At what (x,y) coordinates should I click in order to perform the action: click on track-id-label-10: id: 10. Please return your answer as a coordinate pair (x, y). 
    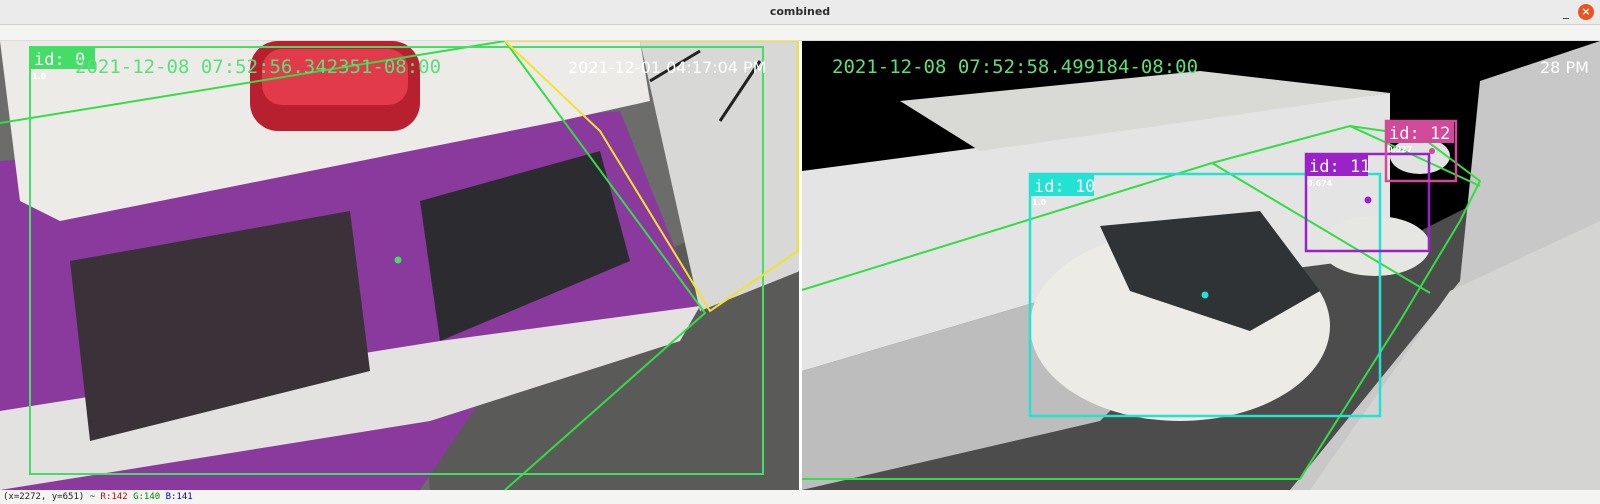
    Looking at the image, I should click on (1064, 187).